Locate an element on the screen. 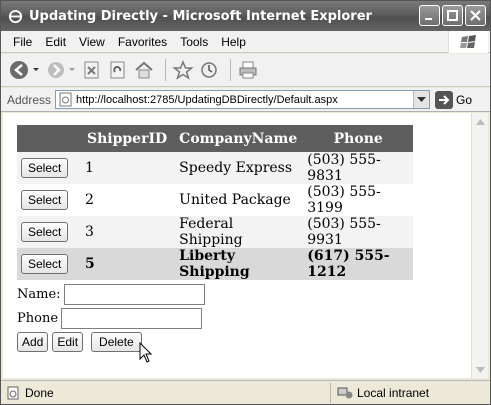 The width and height of the screenshot is (491, 405). table-row: Select 2 United Package (503) 555-3199 is located at coordinates (215, 200).